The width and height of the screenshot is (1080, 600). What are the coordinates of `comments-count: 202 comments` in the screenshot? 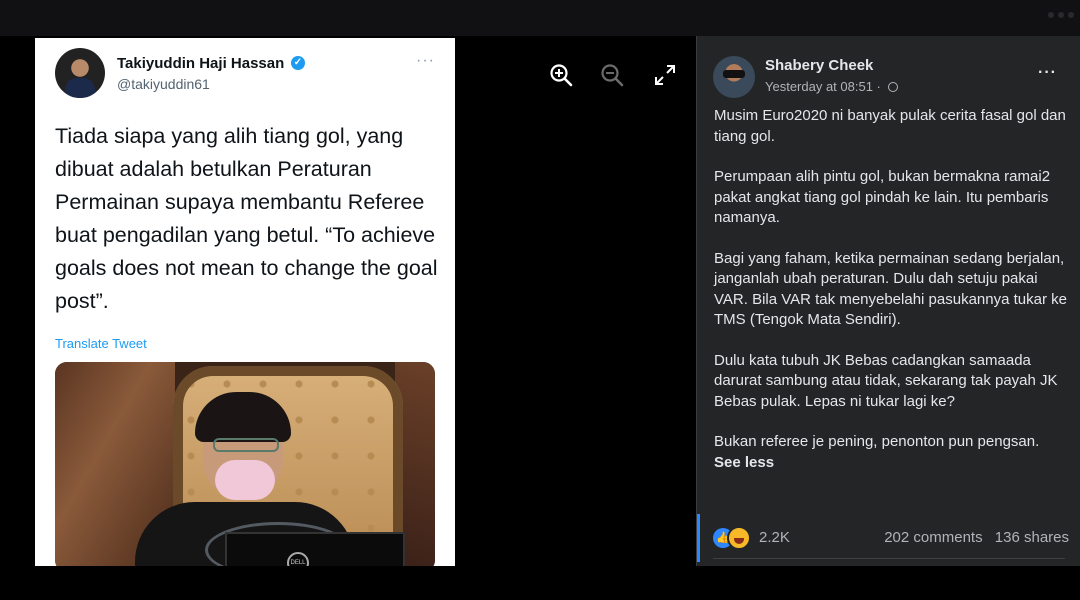 It's located at (933, 537).